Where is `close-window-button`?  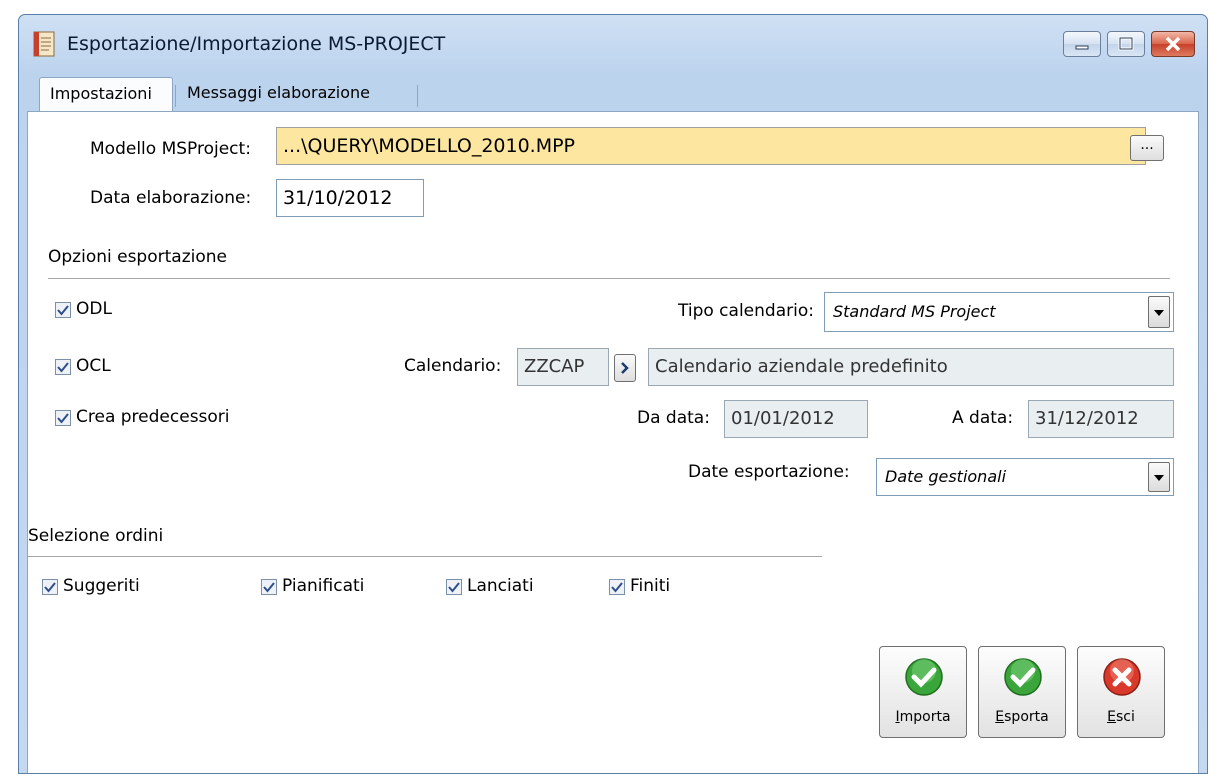 close-window-button is located at coordinates (1173, 44).